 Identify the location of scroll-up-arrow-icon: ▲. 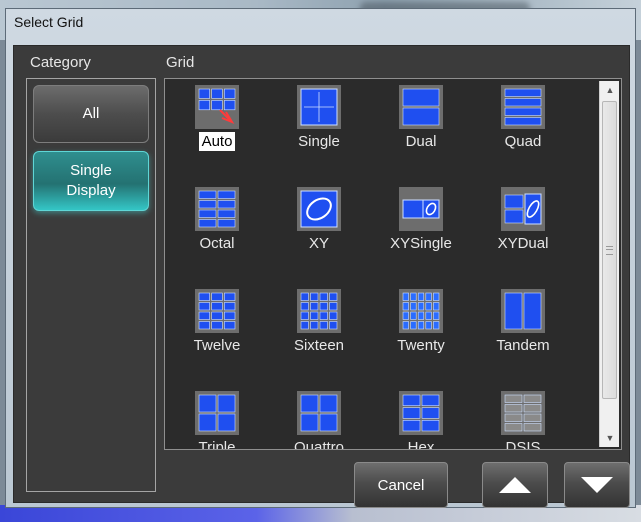
(610, 90).